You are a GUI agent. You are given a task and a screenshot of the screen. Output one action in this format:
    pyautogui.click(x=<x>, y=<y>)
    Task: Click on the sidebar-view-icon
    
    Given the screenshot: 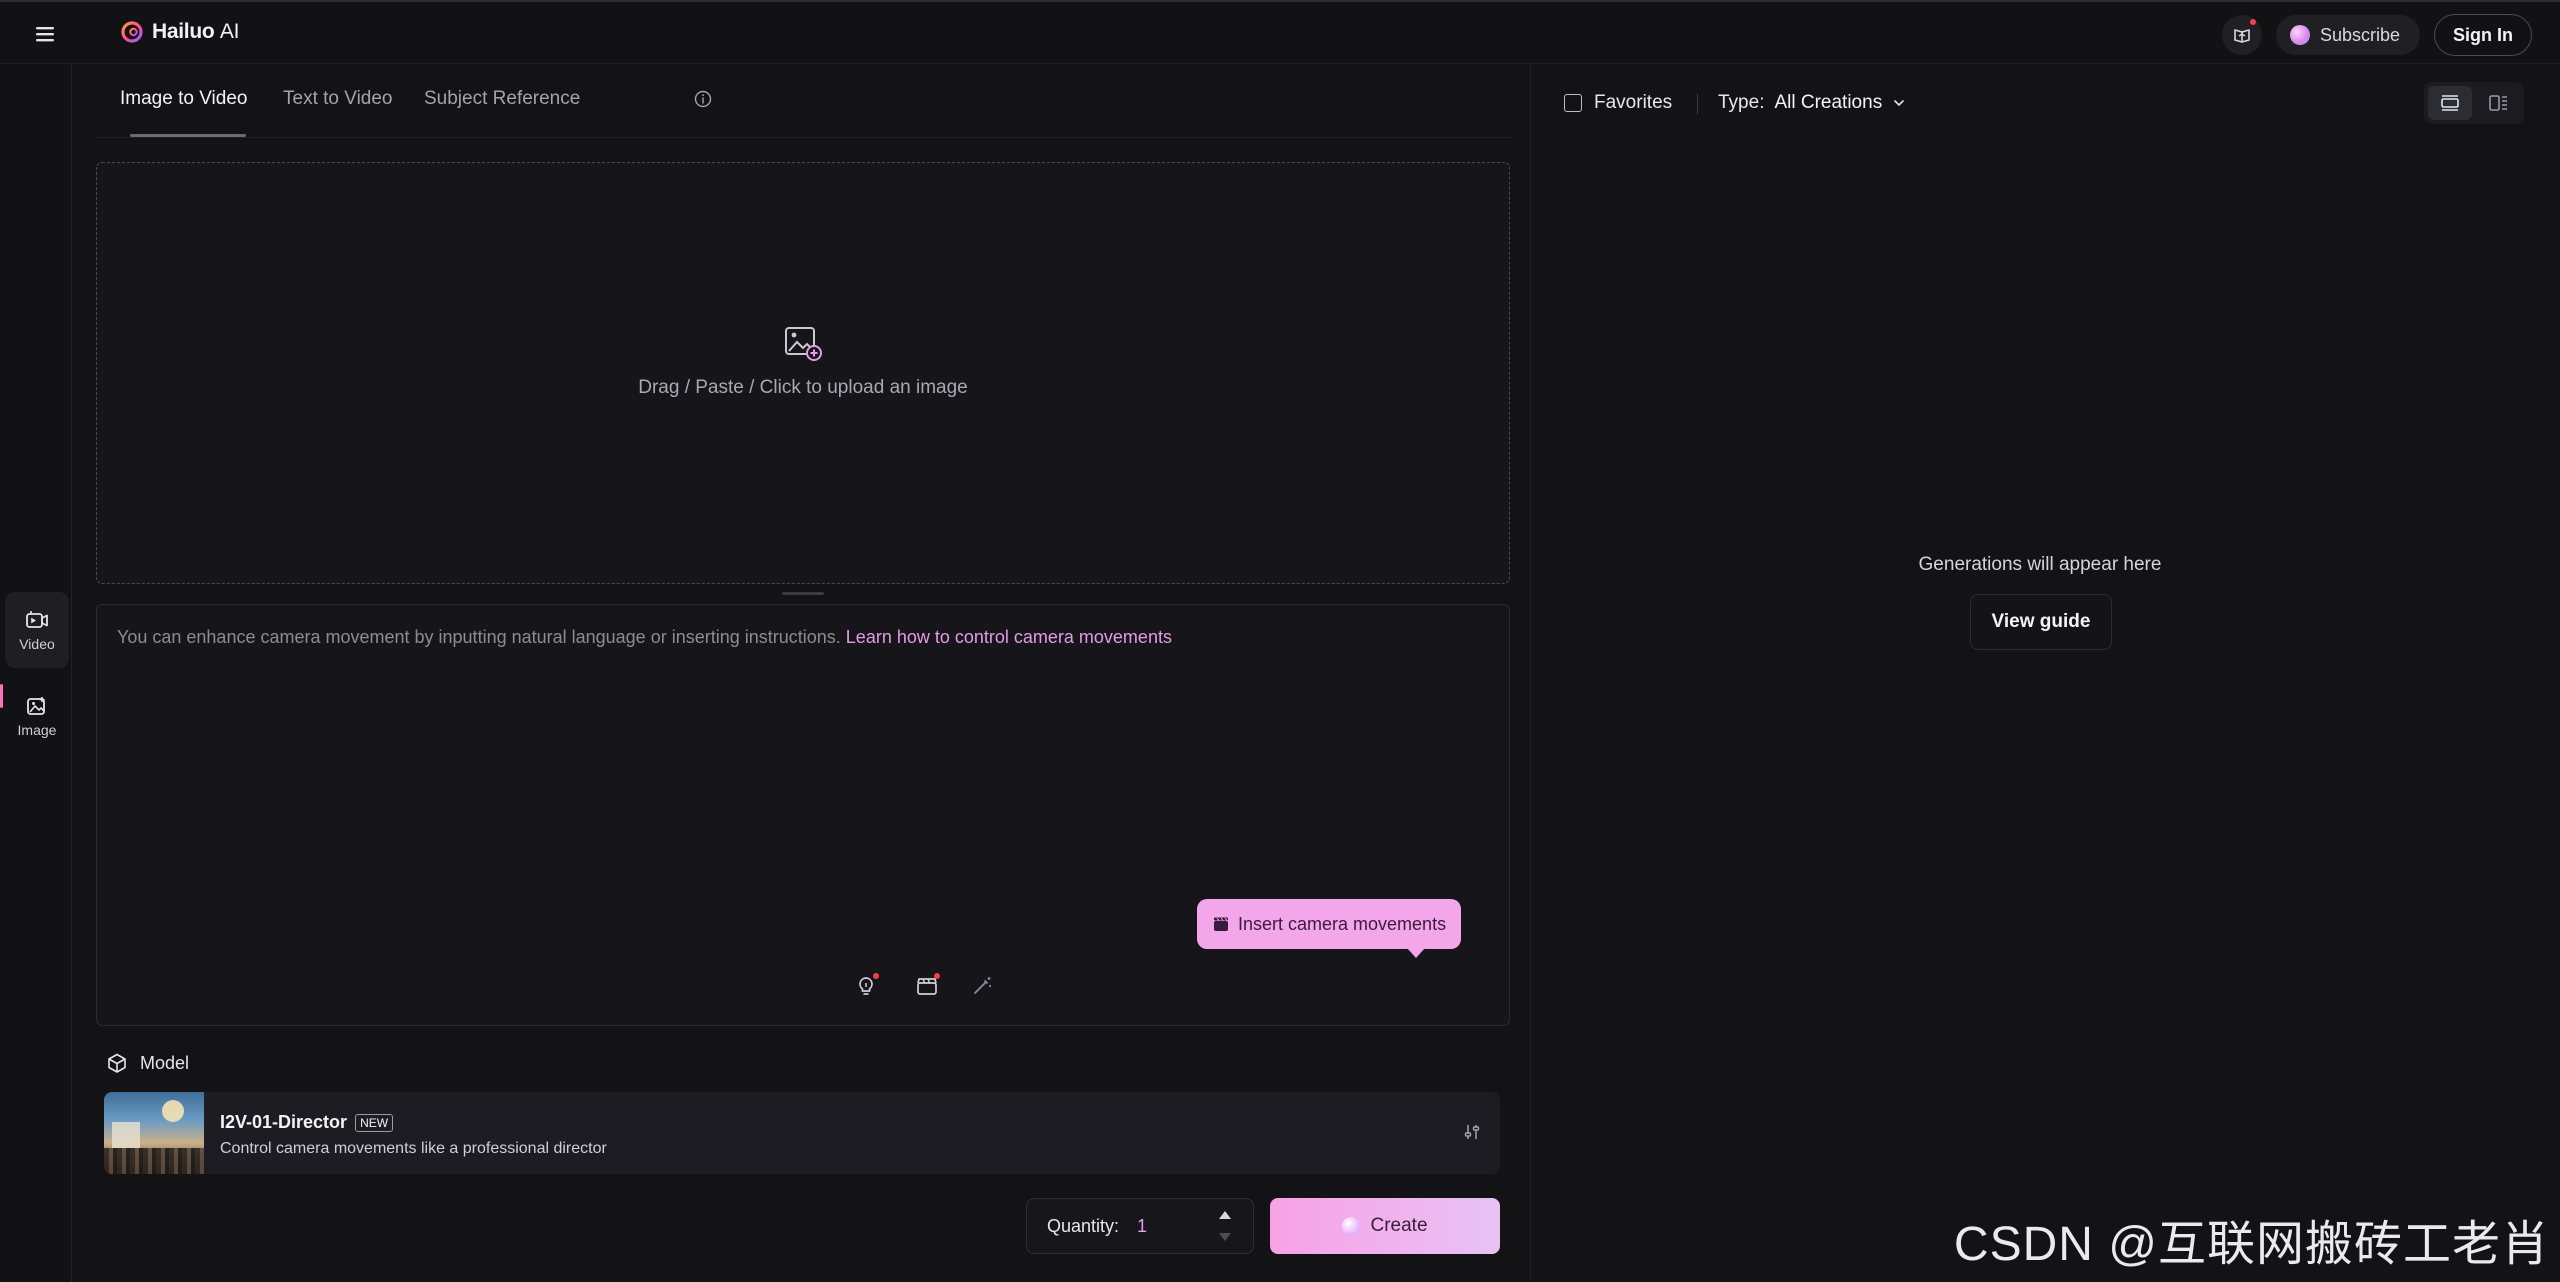 What is the action you would take?
    pyautogui.click(x=2498, y=103)
    